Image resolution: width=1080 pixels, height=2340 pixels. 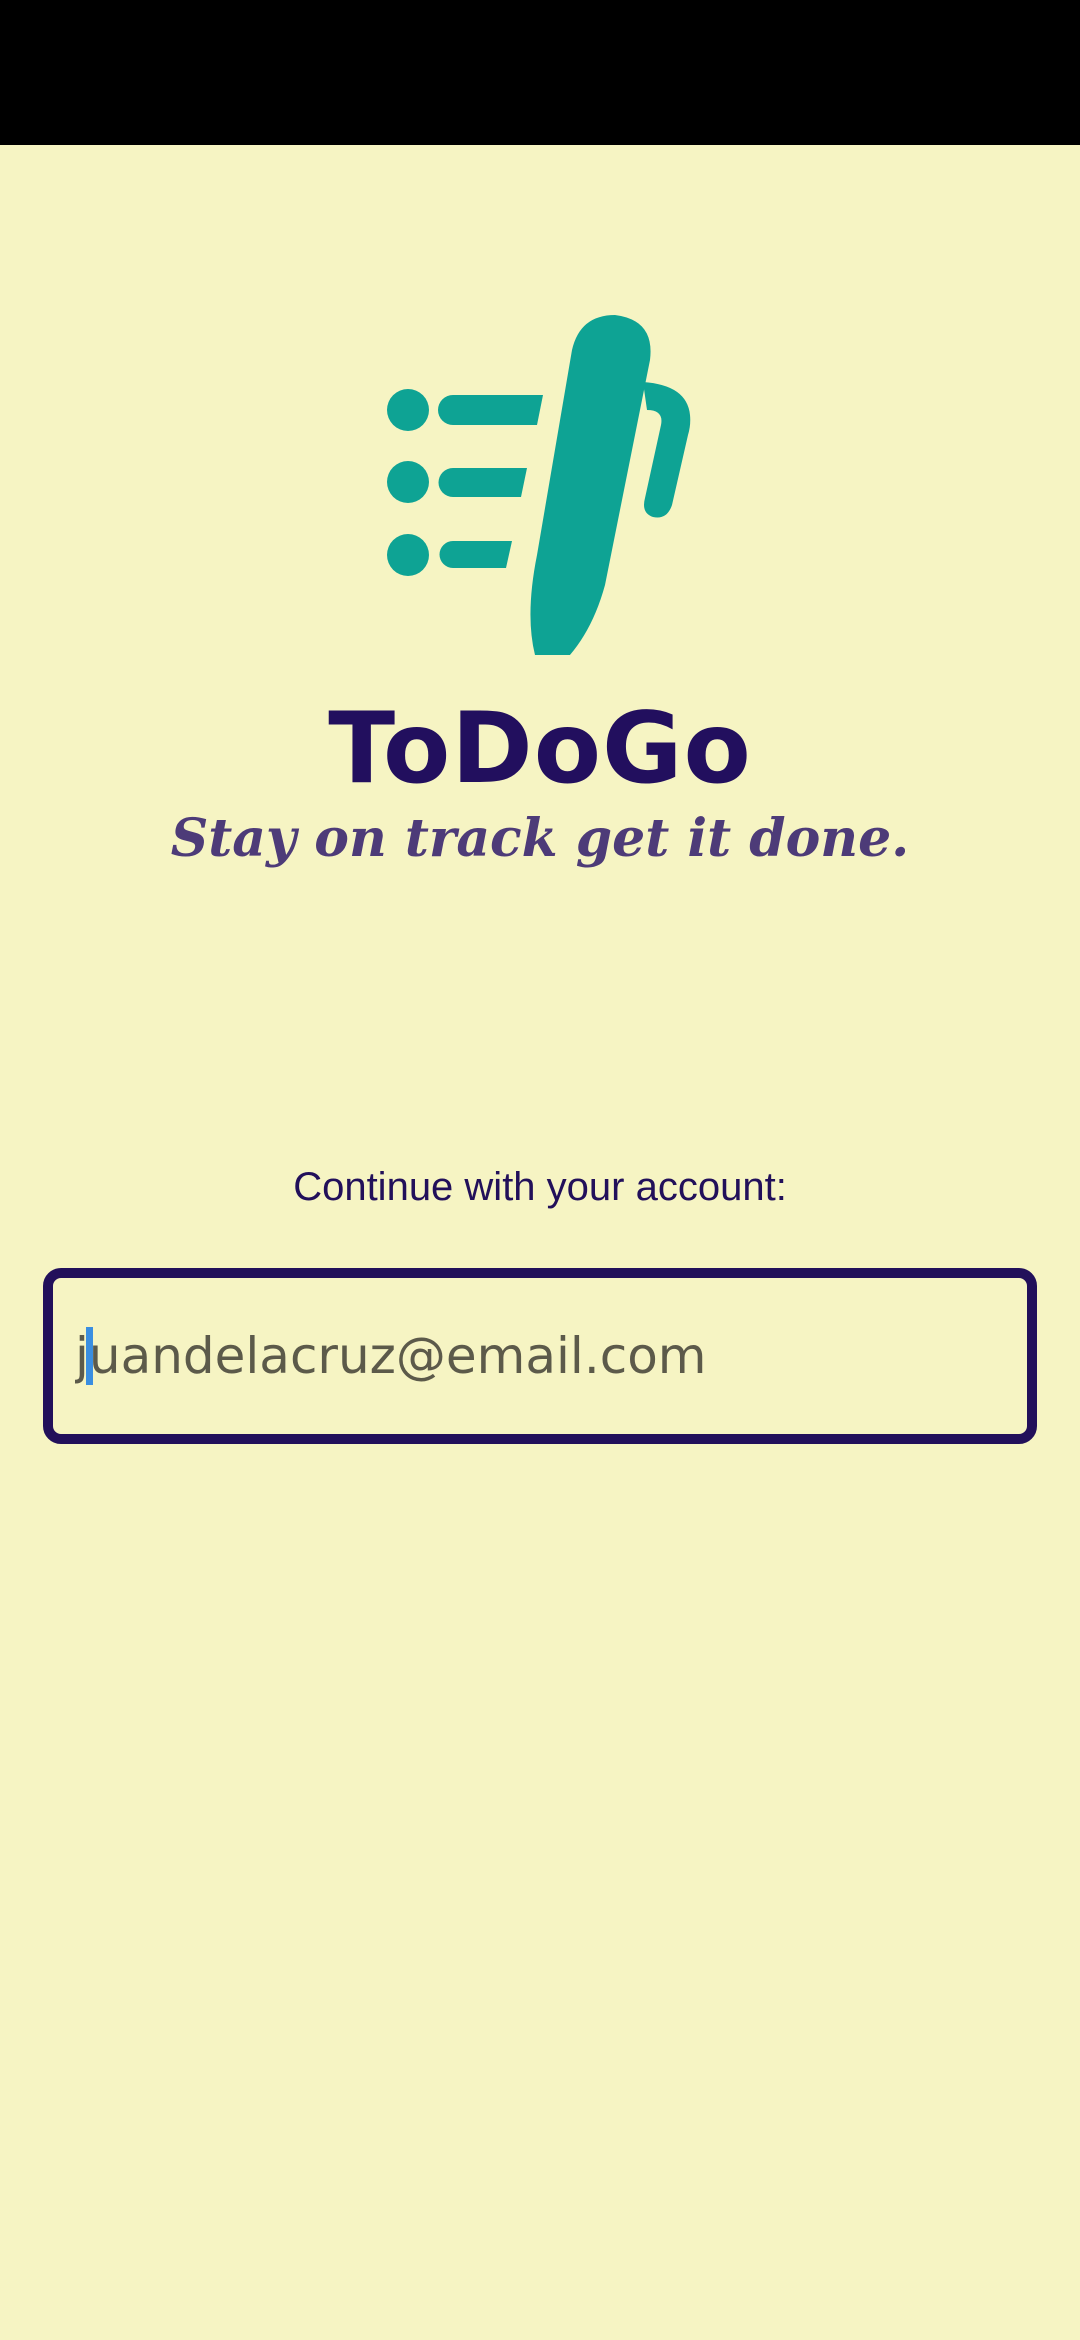 What do you see at coordinates (540, 749) in the screenshot?
I see `app-title: ToDoGo` at bounding box center [540, 749].